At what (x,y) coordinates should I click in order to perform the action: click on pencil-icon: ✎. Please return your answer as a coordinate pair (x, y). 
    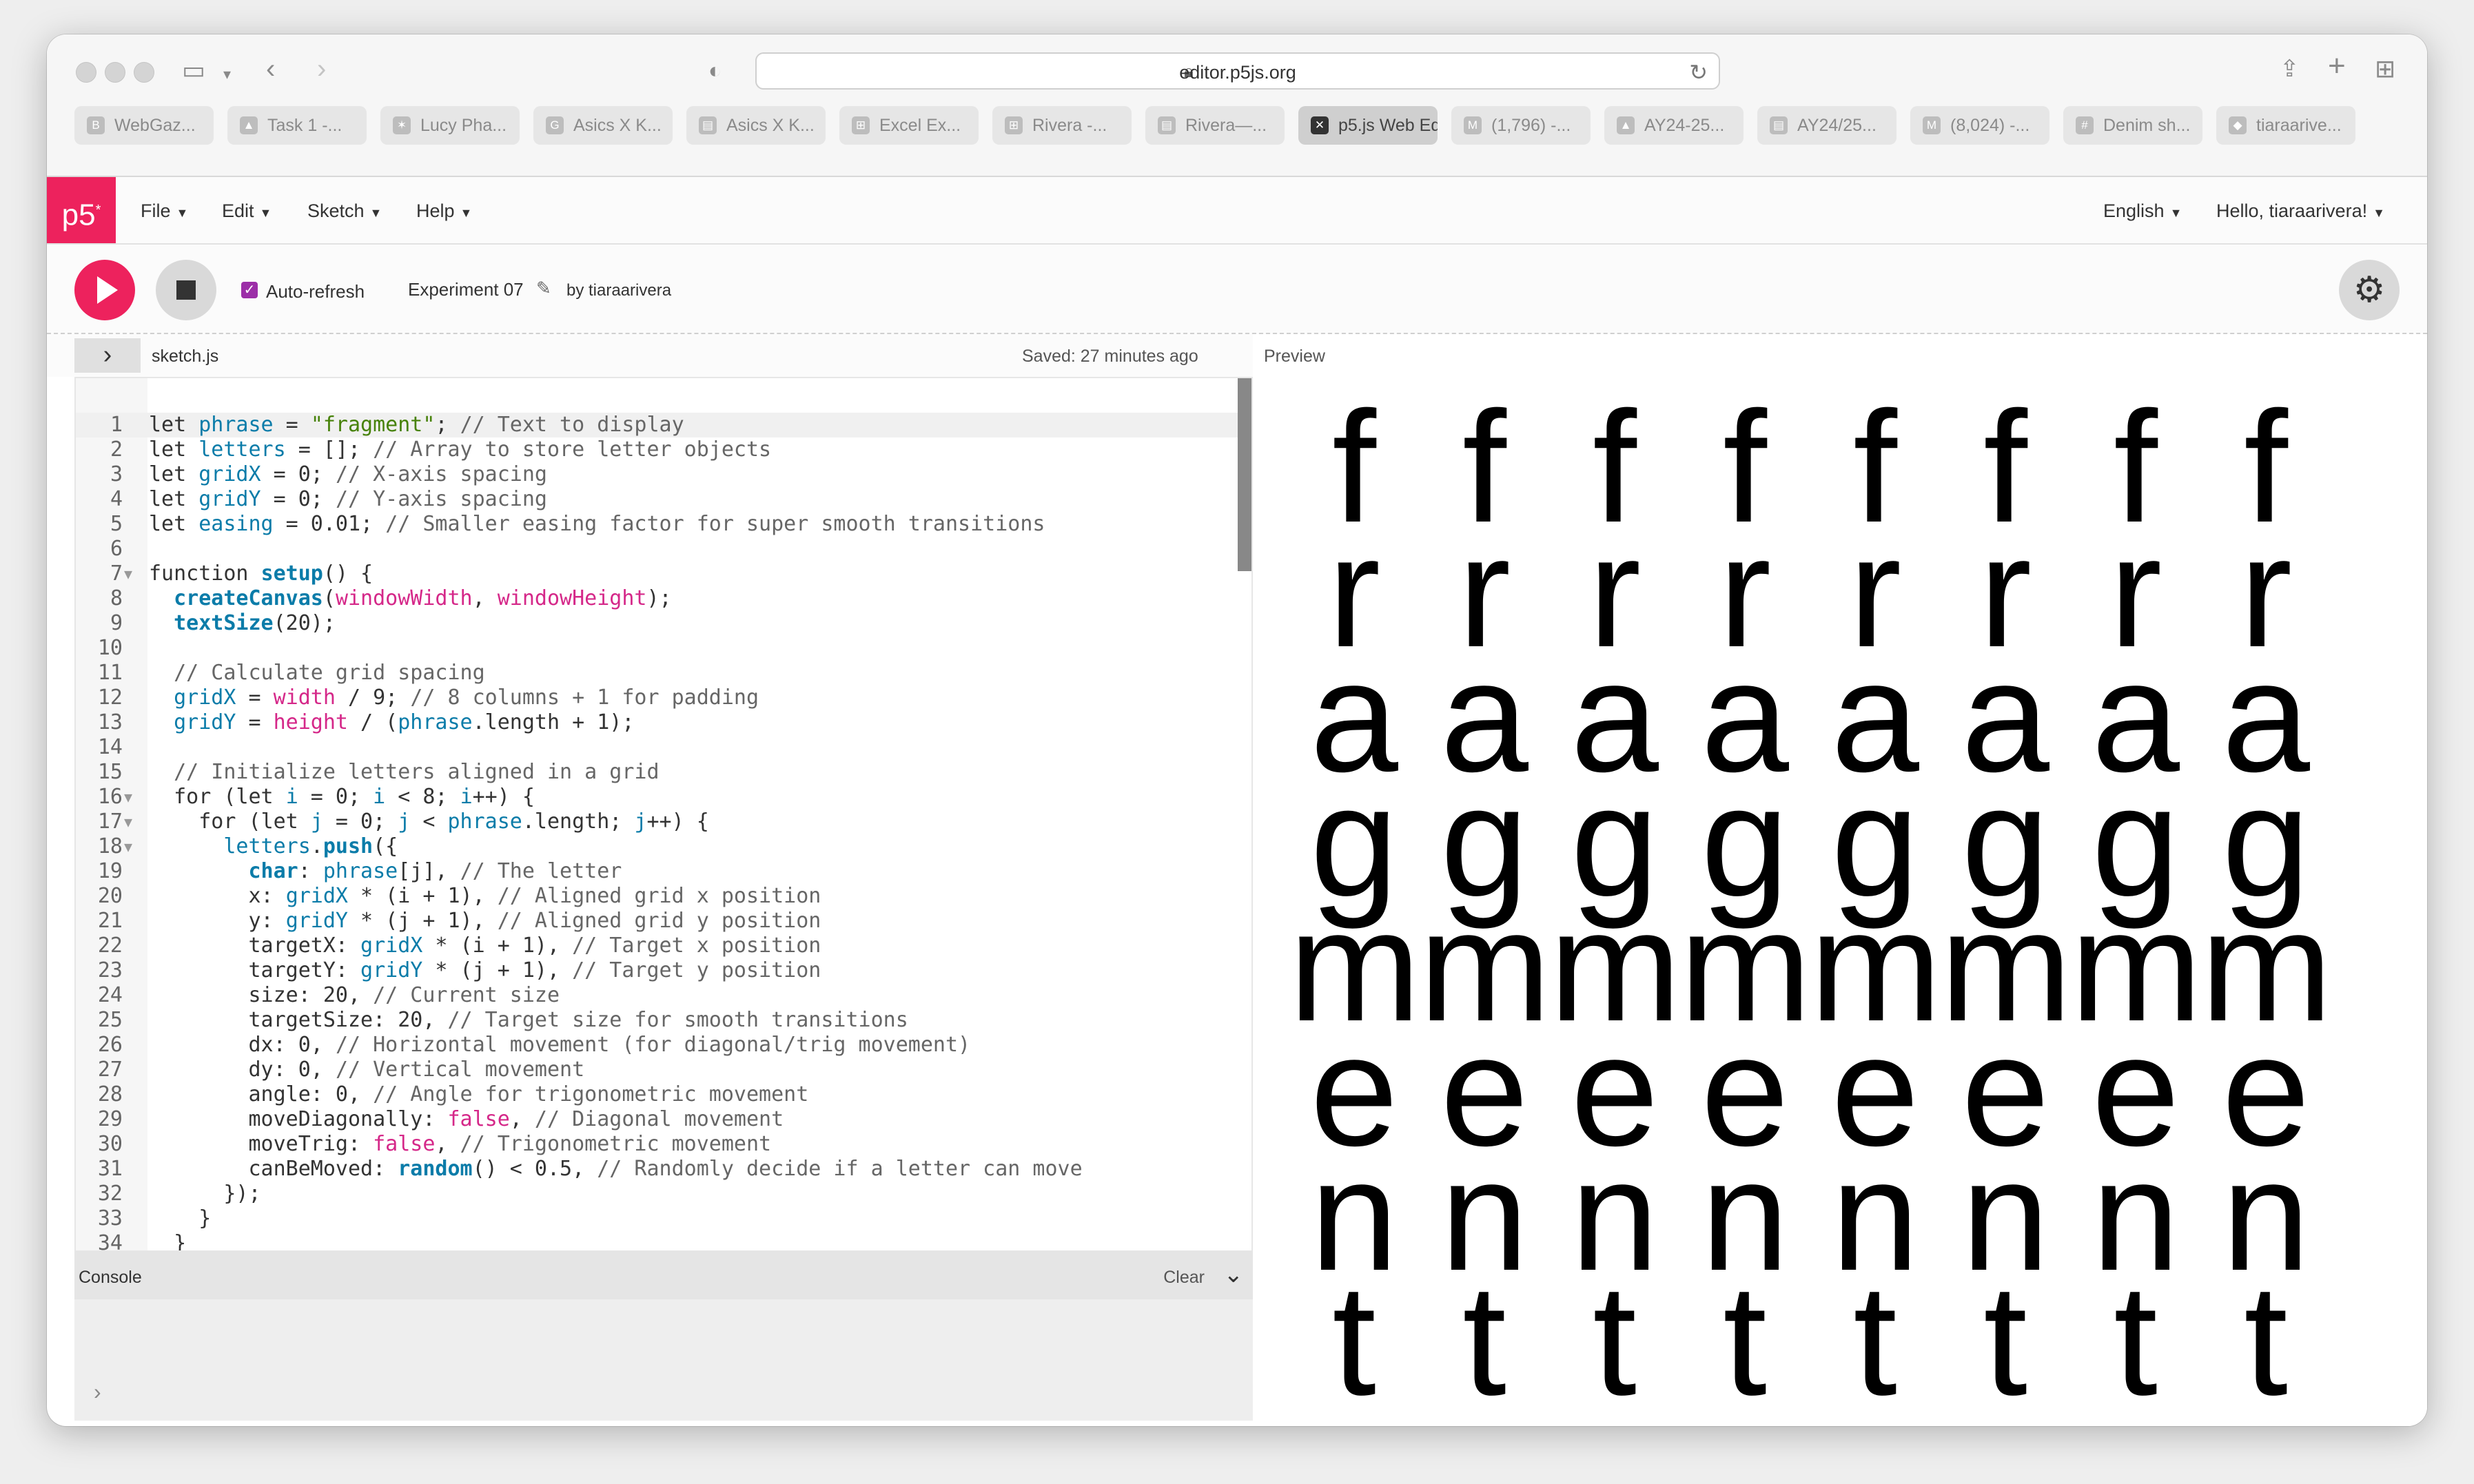
    Looking at the image, I should click on (543, 288).